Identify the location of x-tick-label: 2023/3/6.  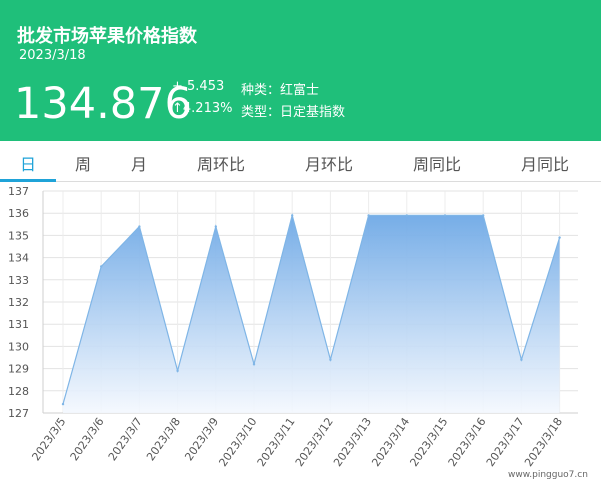
(87, 439).